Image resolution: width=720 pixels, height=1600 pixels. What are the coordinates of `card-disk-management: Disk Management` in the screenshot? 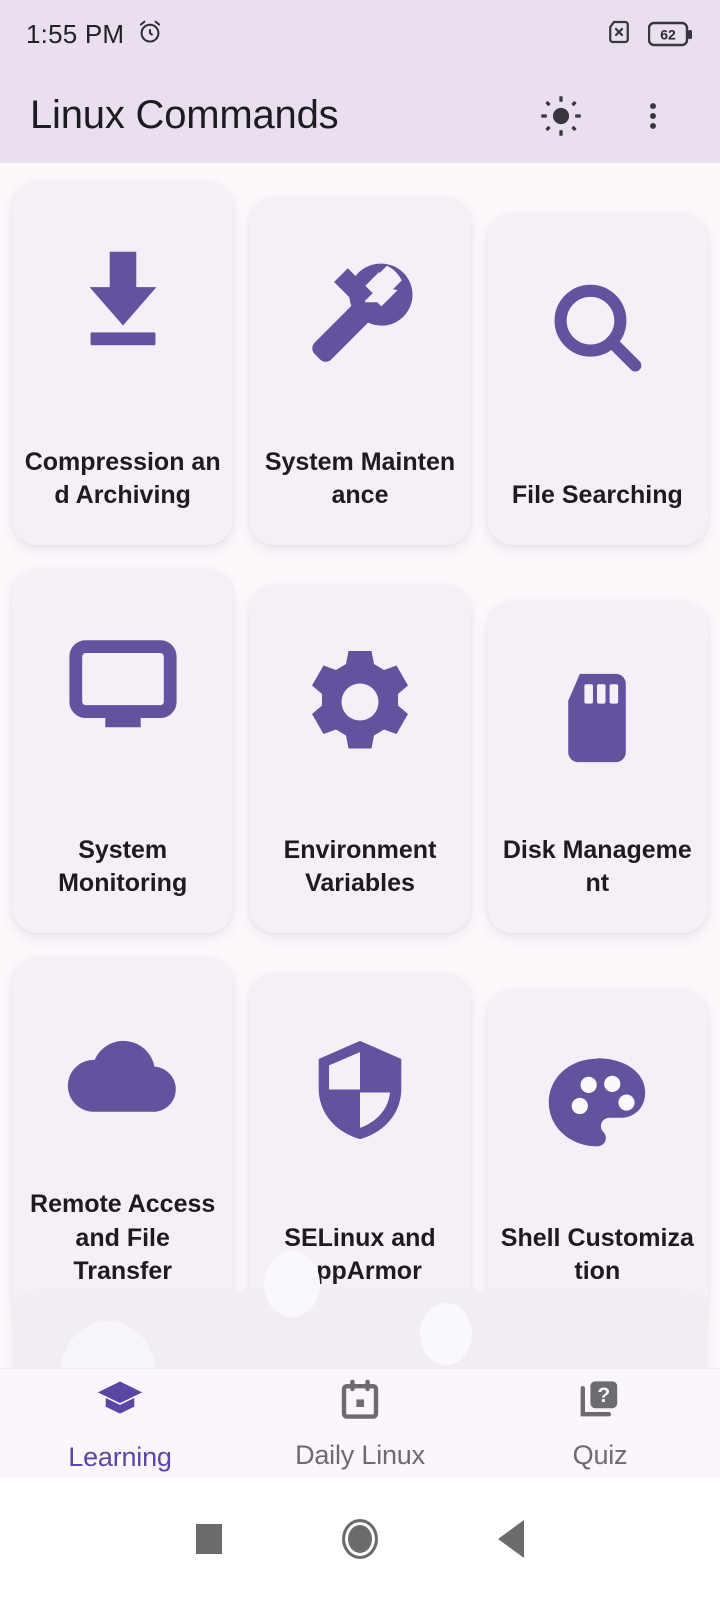 It's located at (597, 767).